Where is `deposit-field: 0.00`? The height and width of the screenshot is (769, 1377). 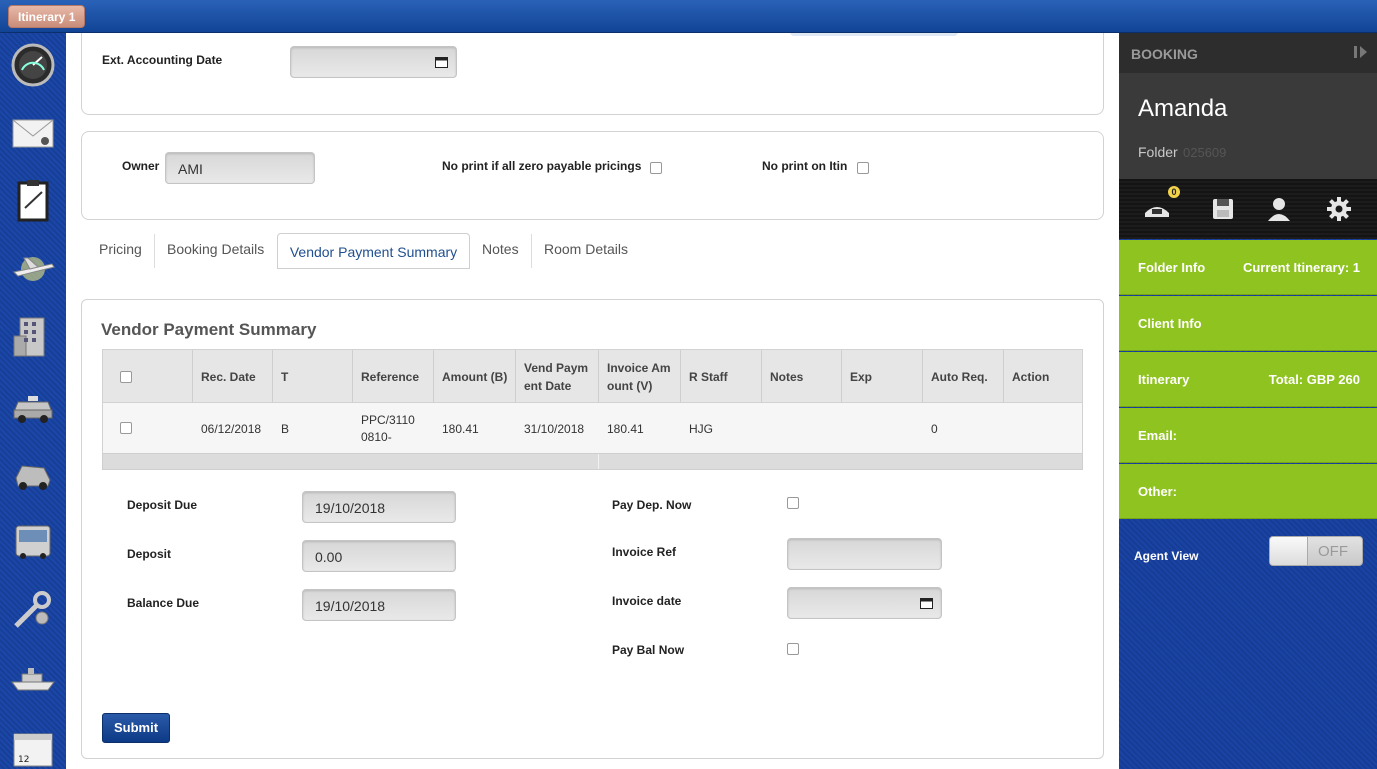 deposit-field: 0.00 is located at coordinates (379, 556).